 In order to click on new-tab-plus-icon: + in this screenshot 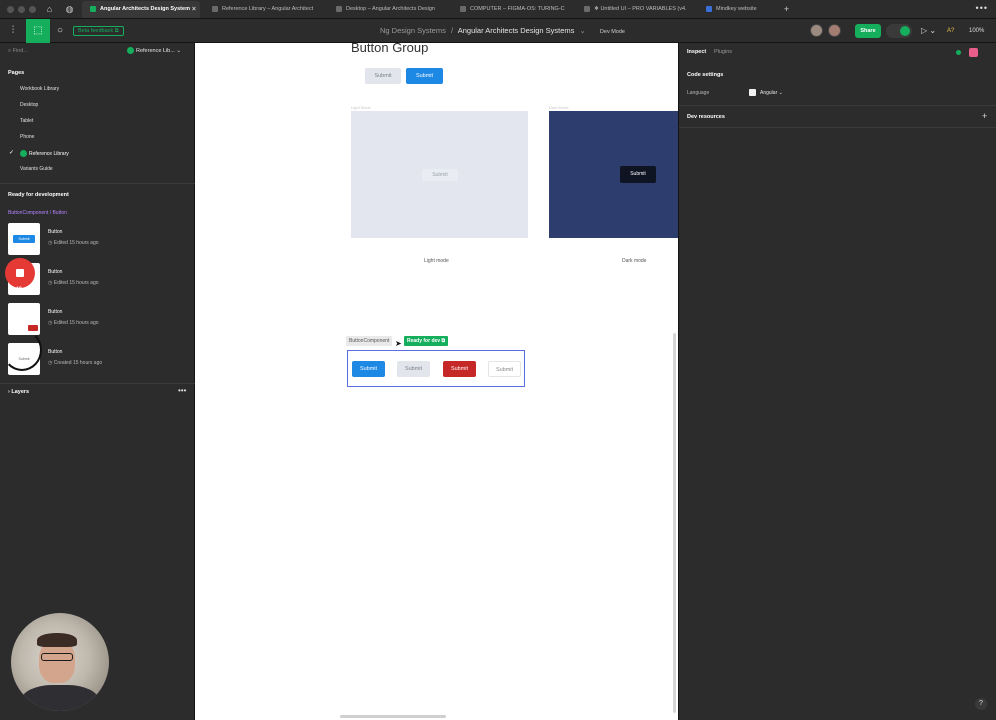, I will do `click(786, 9)`.